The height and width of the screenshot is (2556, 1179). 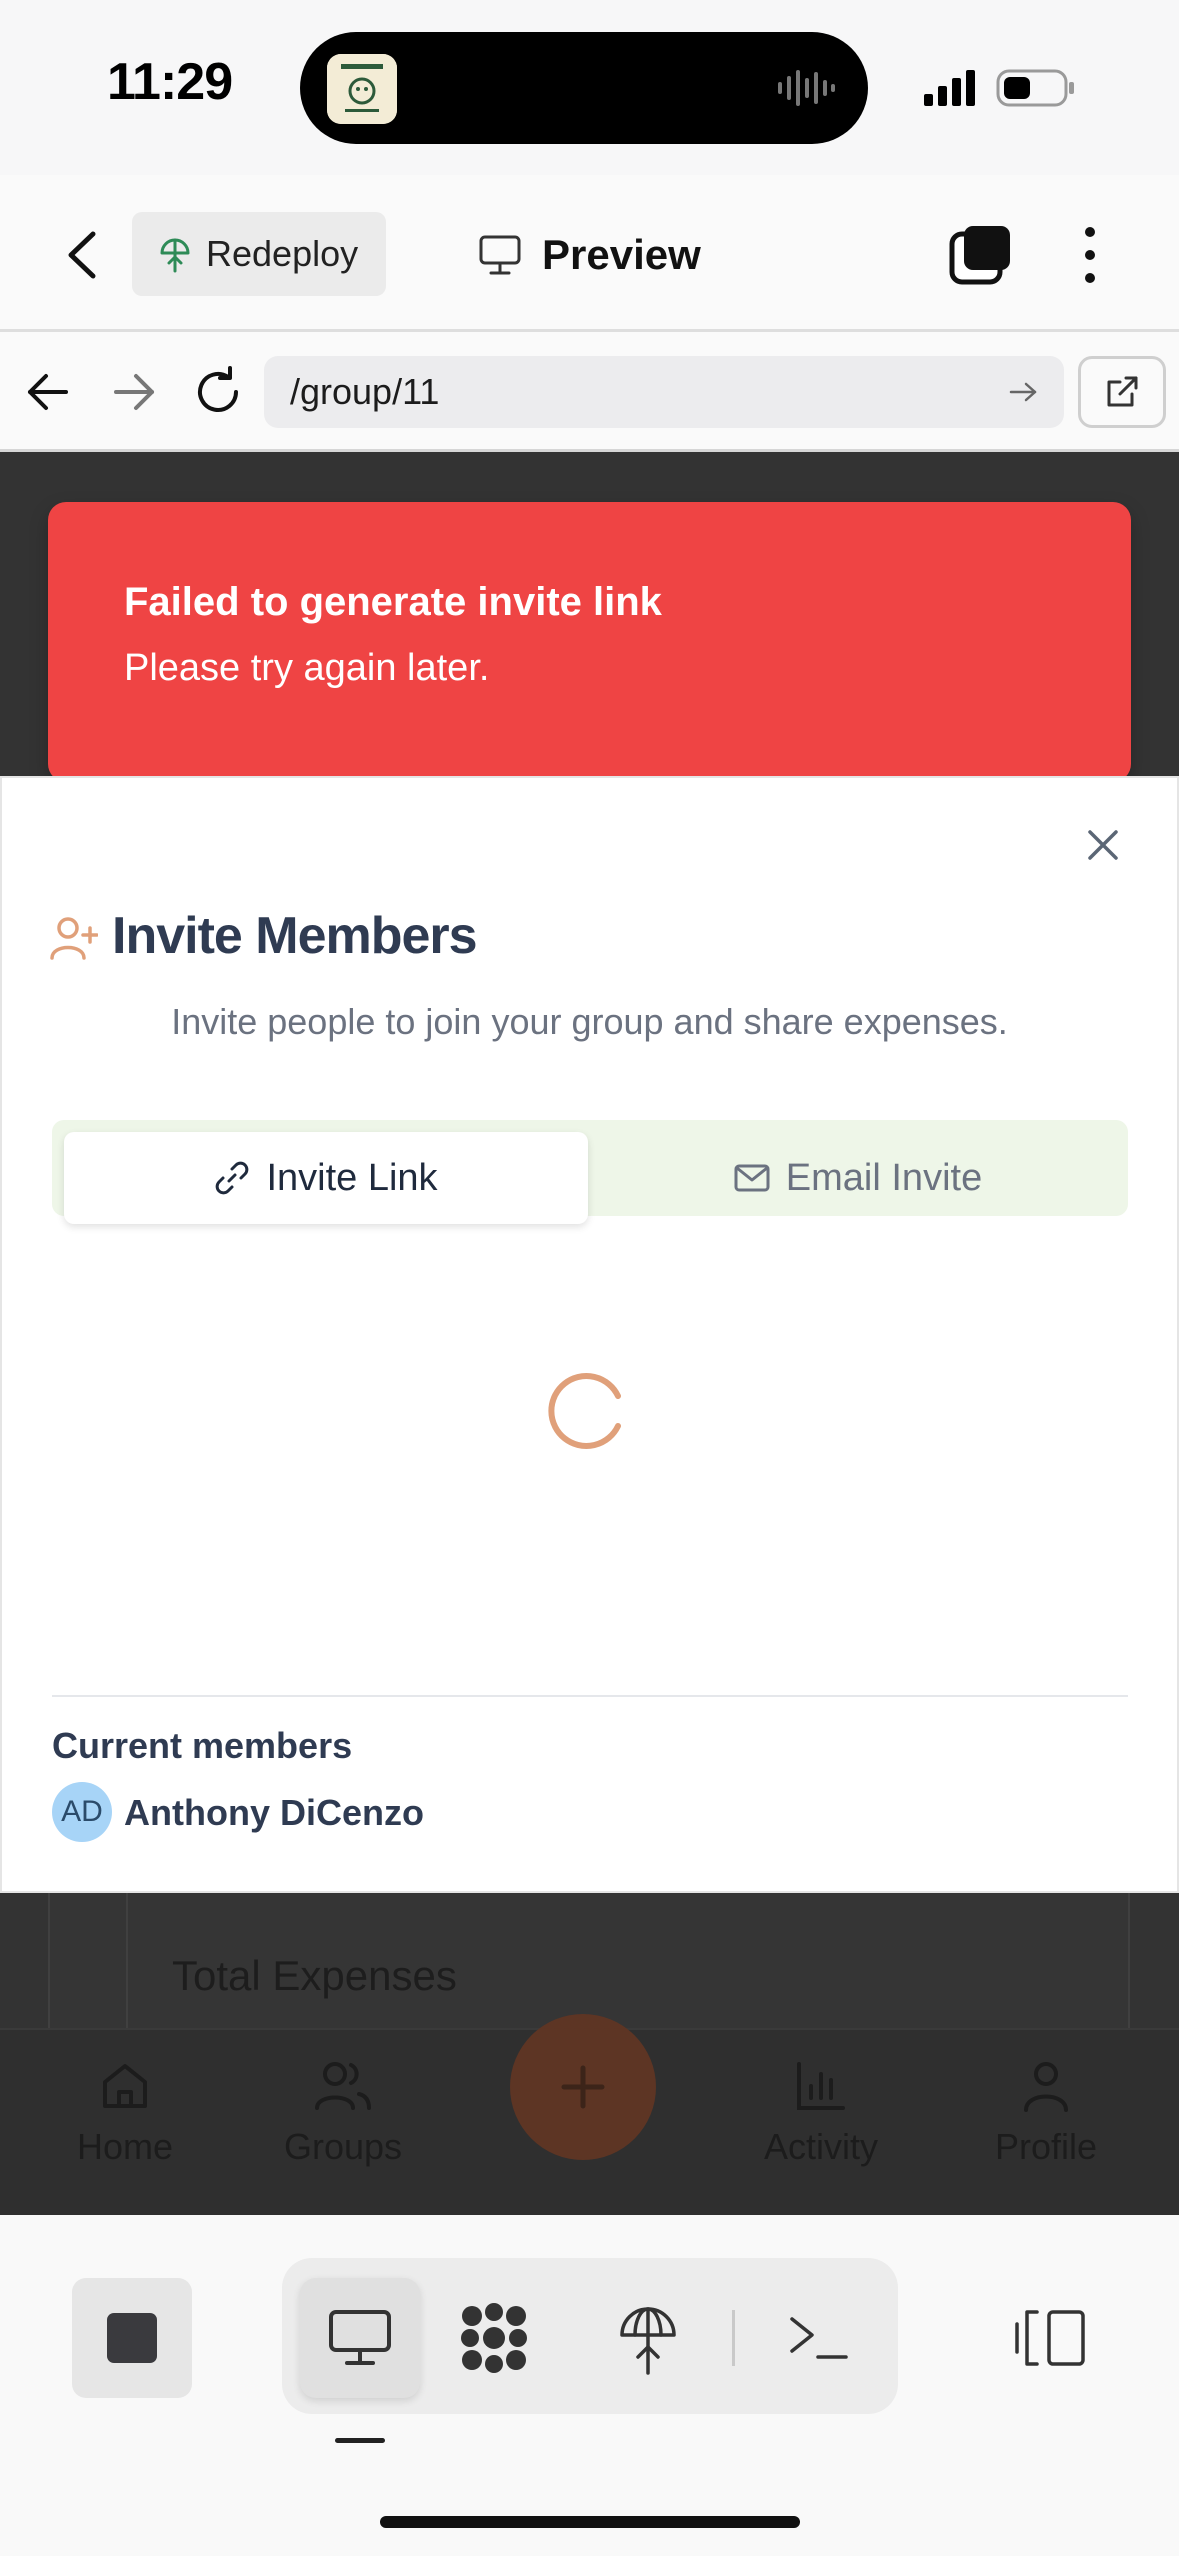 What do you see at coordinates (752, 1178) in the screenshot?
I see `mail-icon` at bounding box center [752, 1178].